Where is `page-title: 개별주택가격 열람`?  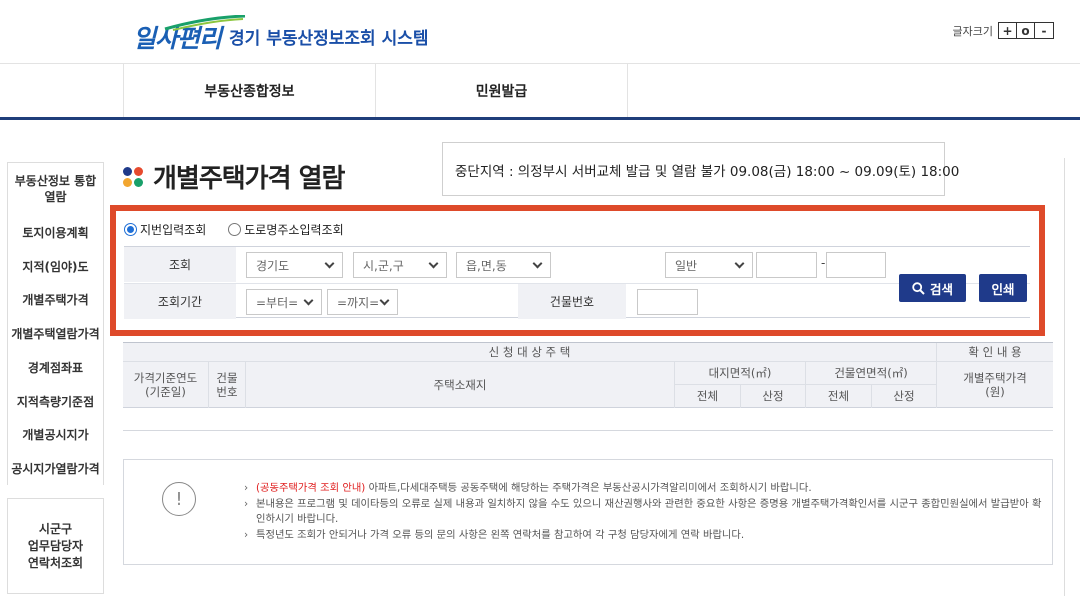 page-title: 개별주택가격 열람 is located at coordinates (234, 176).